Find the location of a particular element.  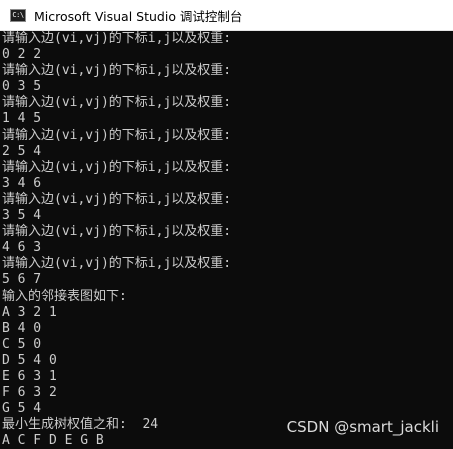

console-line: 3 5 4 is located at coordinates (22, 216).